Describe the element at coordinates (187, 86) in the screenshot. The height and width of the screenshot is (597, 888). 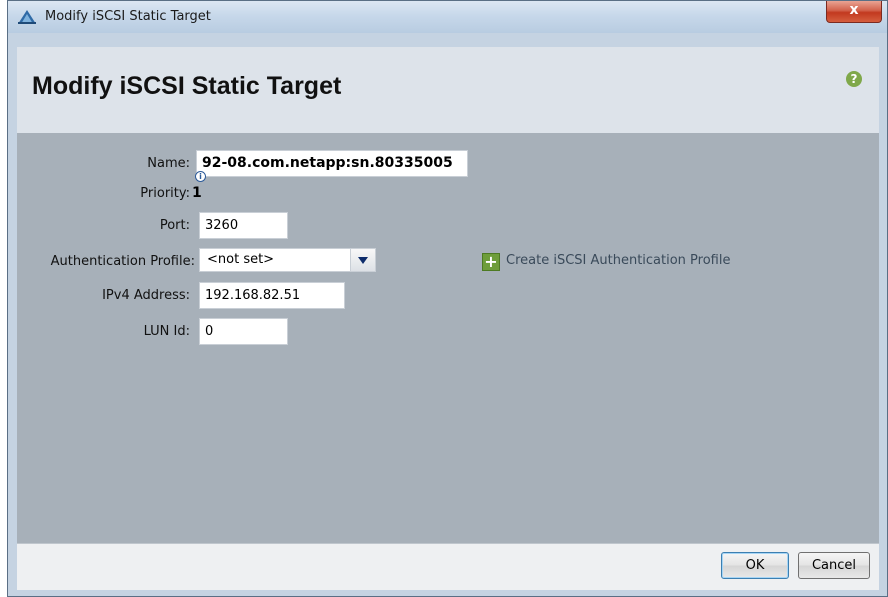
I see `page-title: Modify iSCSI Static Target` at that location.